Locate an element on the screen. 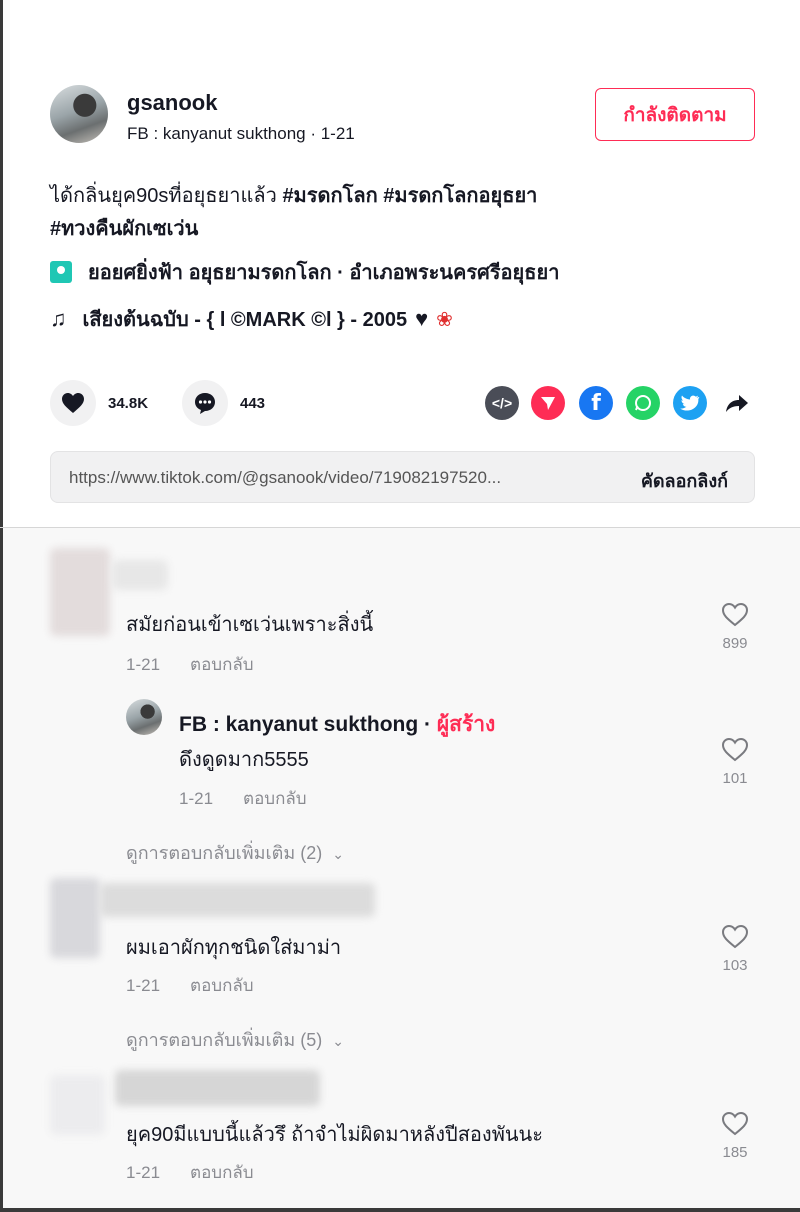 This screenshot has width=800, height=1212. comment-like-count: 899 is located at coordinates (735, 643).